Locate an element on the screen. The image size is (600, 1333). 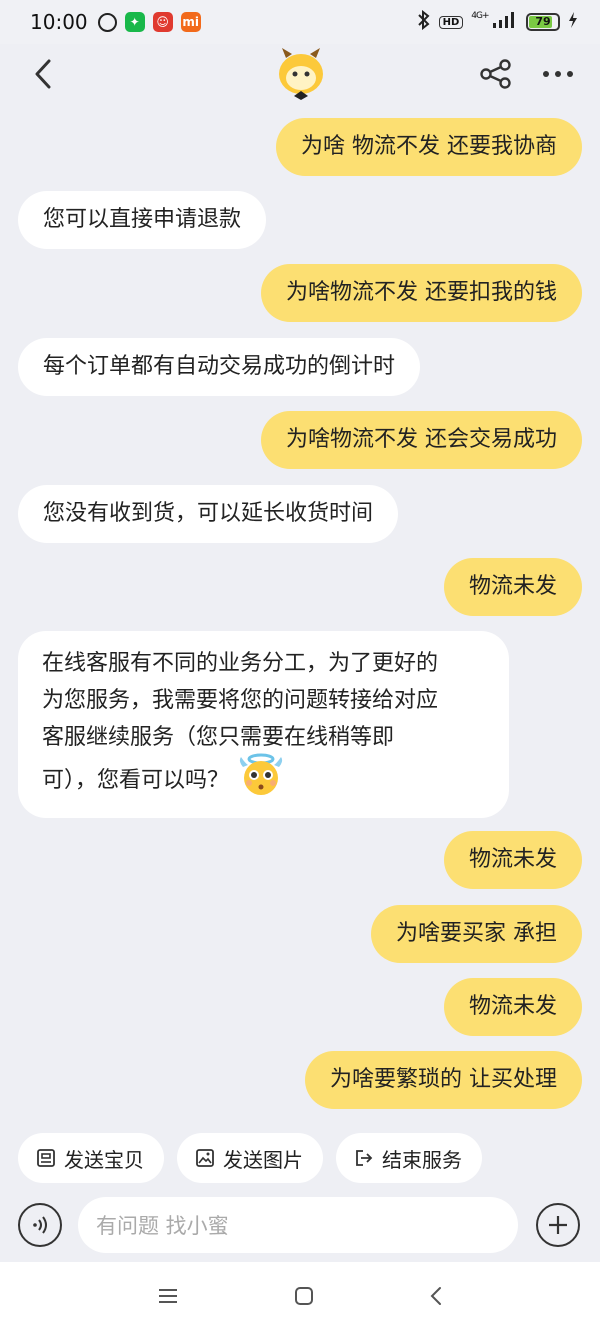
hd-icon: HD is located at coordinates (451, 22).